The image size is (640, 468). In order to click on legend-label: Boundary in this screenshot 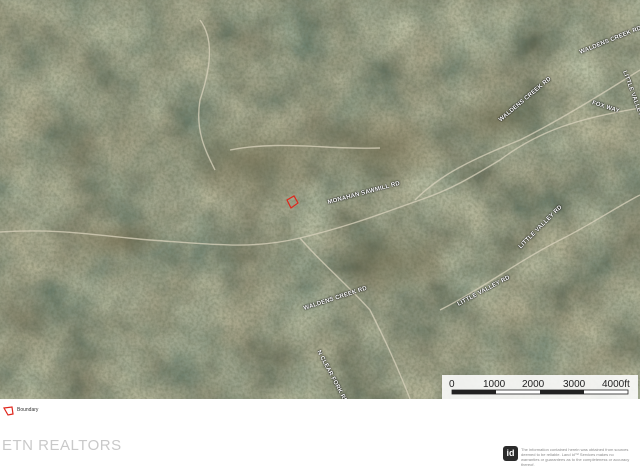, I will do `click(28, 410)`.